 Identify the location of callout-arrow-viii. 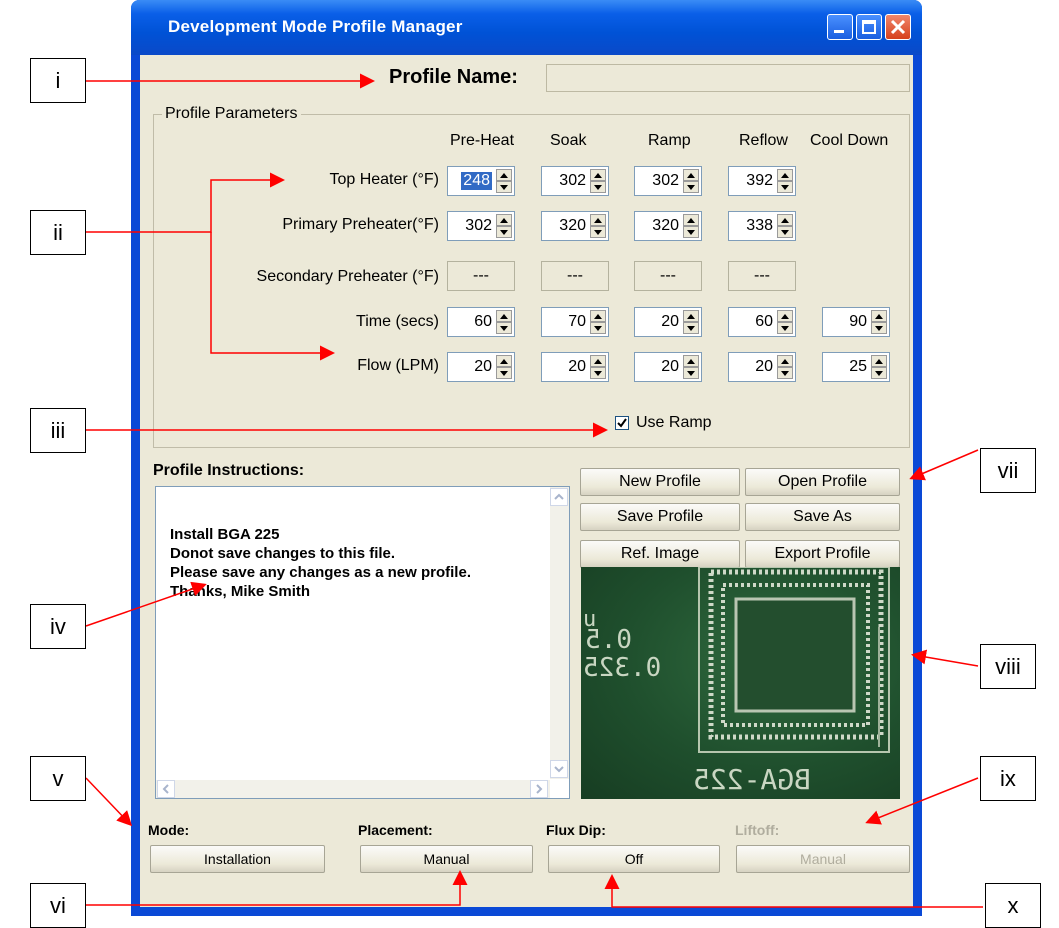
(945, 658).